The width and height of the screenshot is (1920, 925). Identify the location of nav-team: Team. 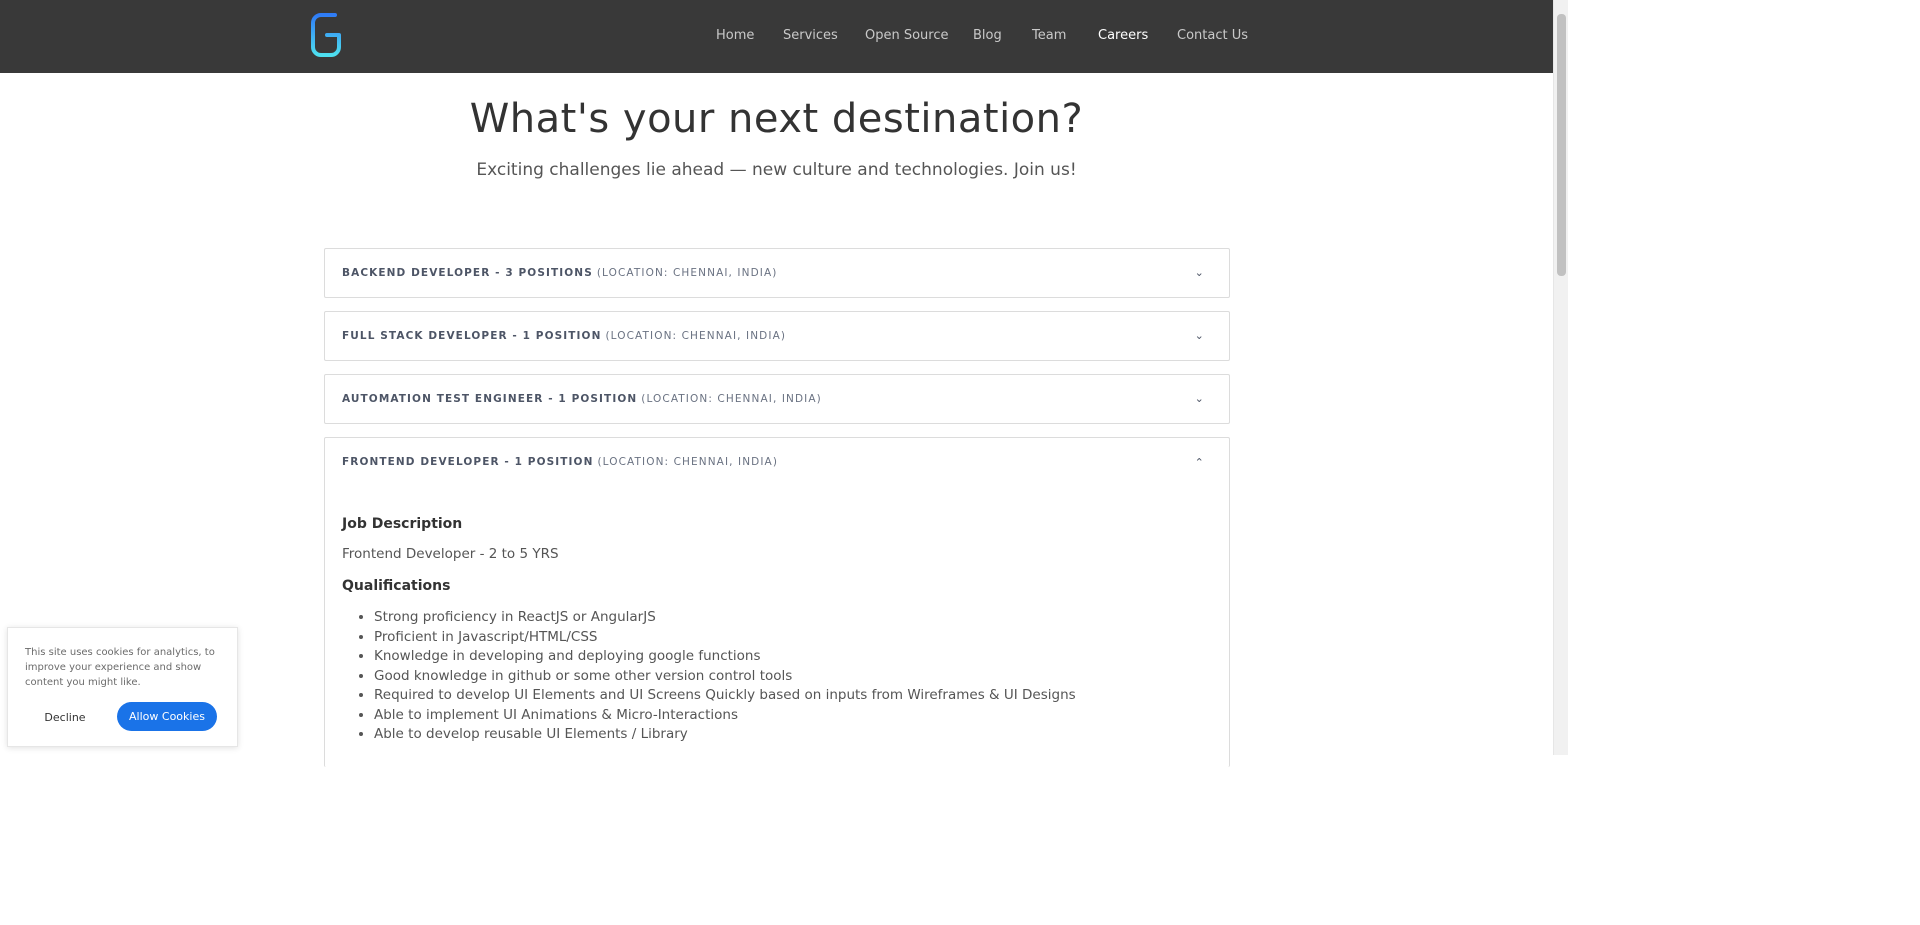
(1049, 35).